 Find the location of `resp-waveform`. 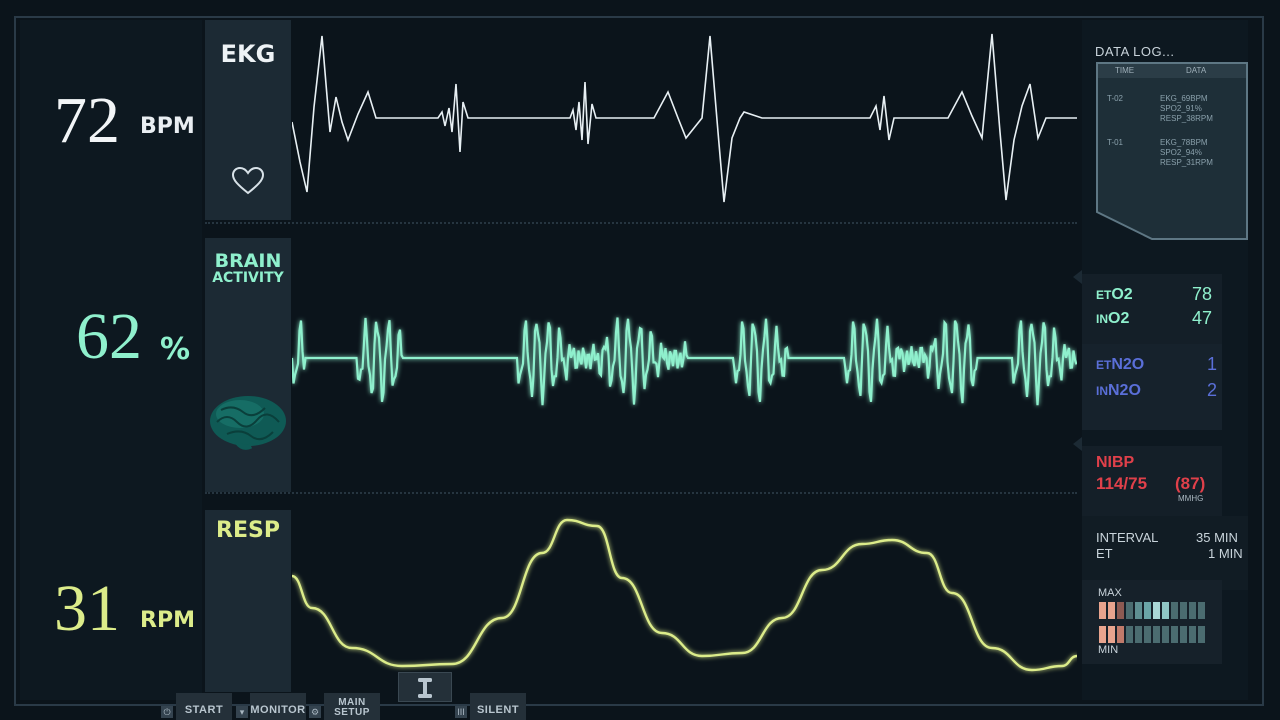

resp-waveform is located at coordinates (684, 595).